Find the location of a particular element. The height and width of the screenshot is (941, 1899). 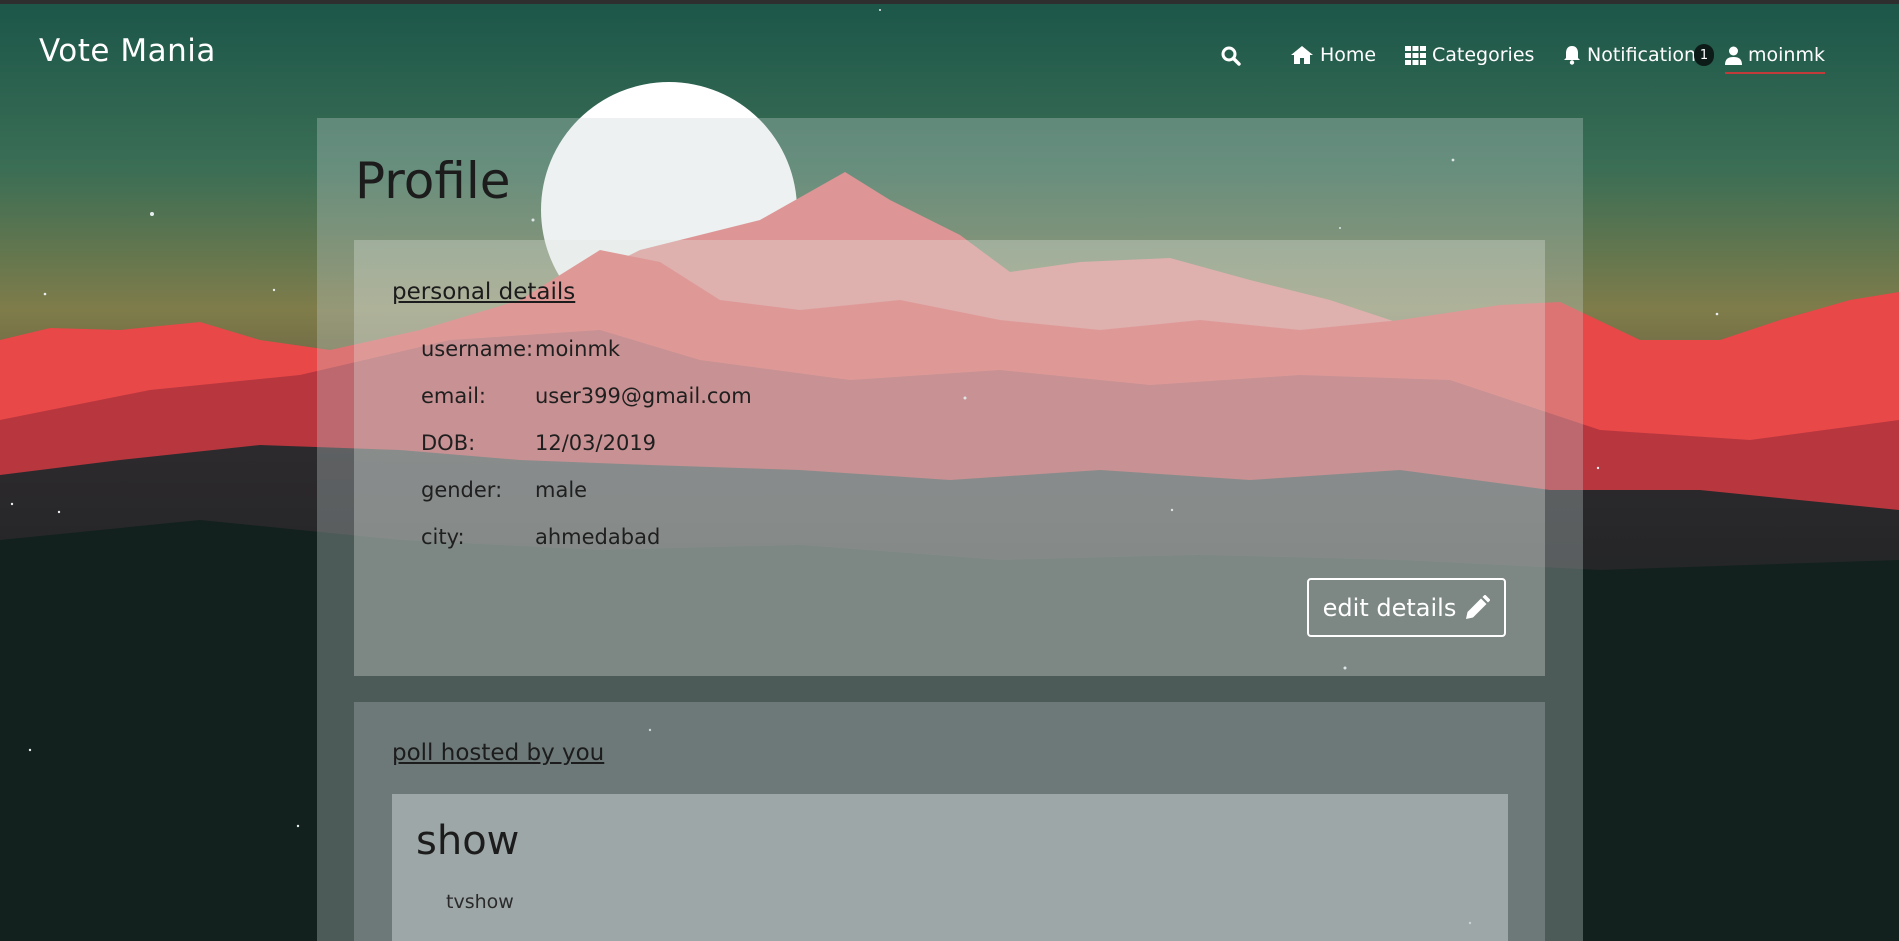

city-value: ahmedabad is located at coordinates (598, 537).